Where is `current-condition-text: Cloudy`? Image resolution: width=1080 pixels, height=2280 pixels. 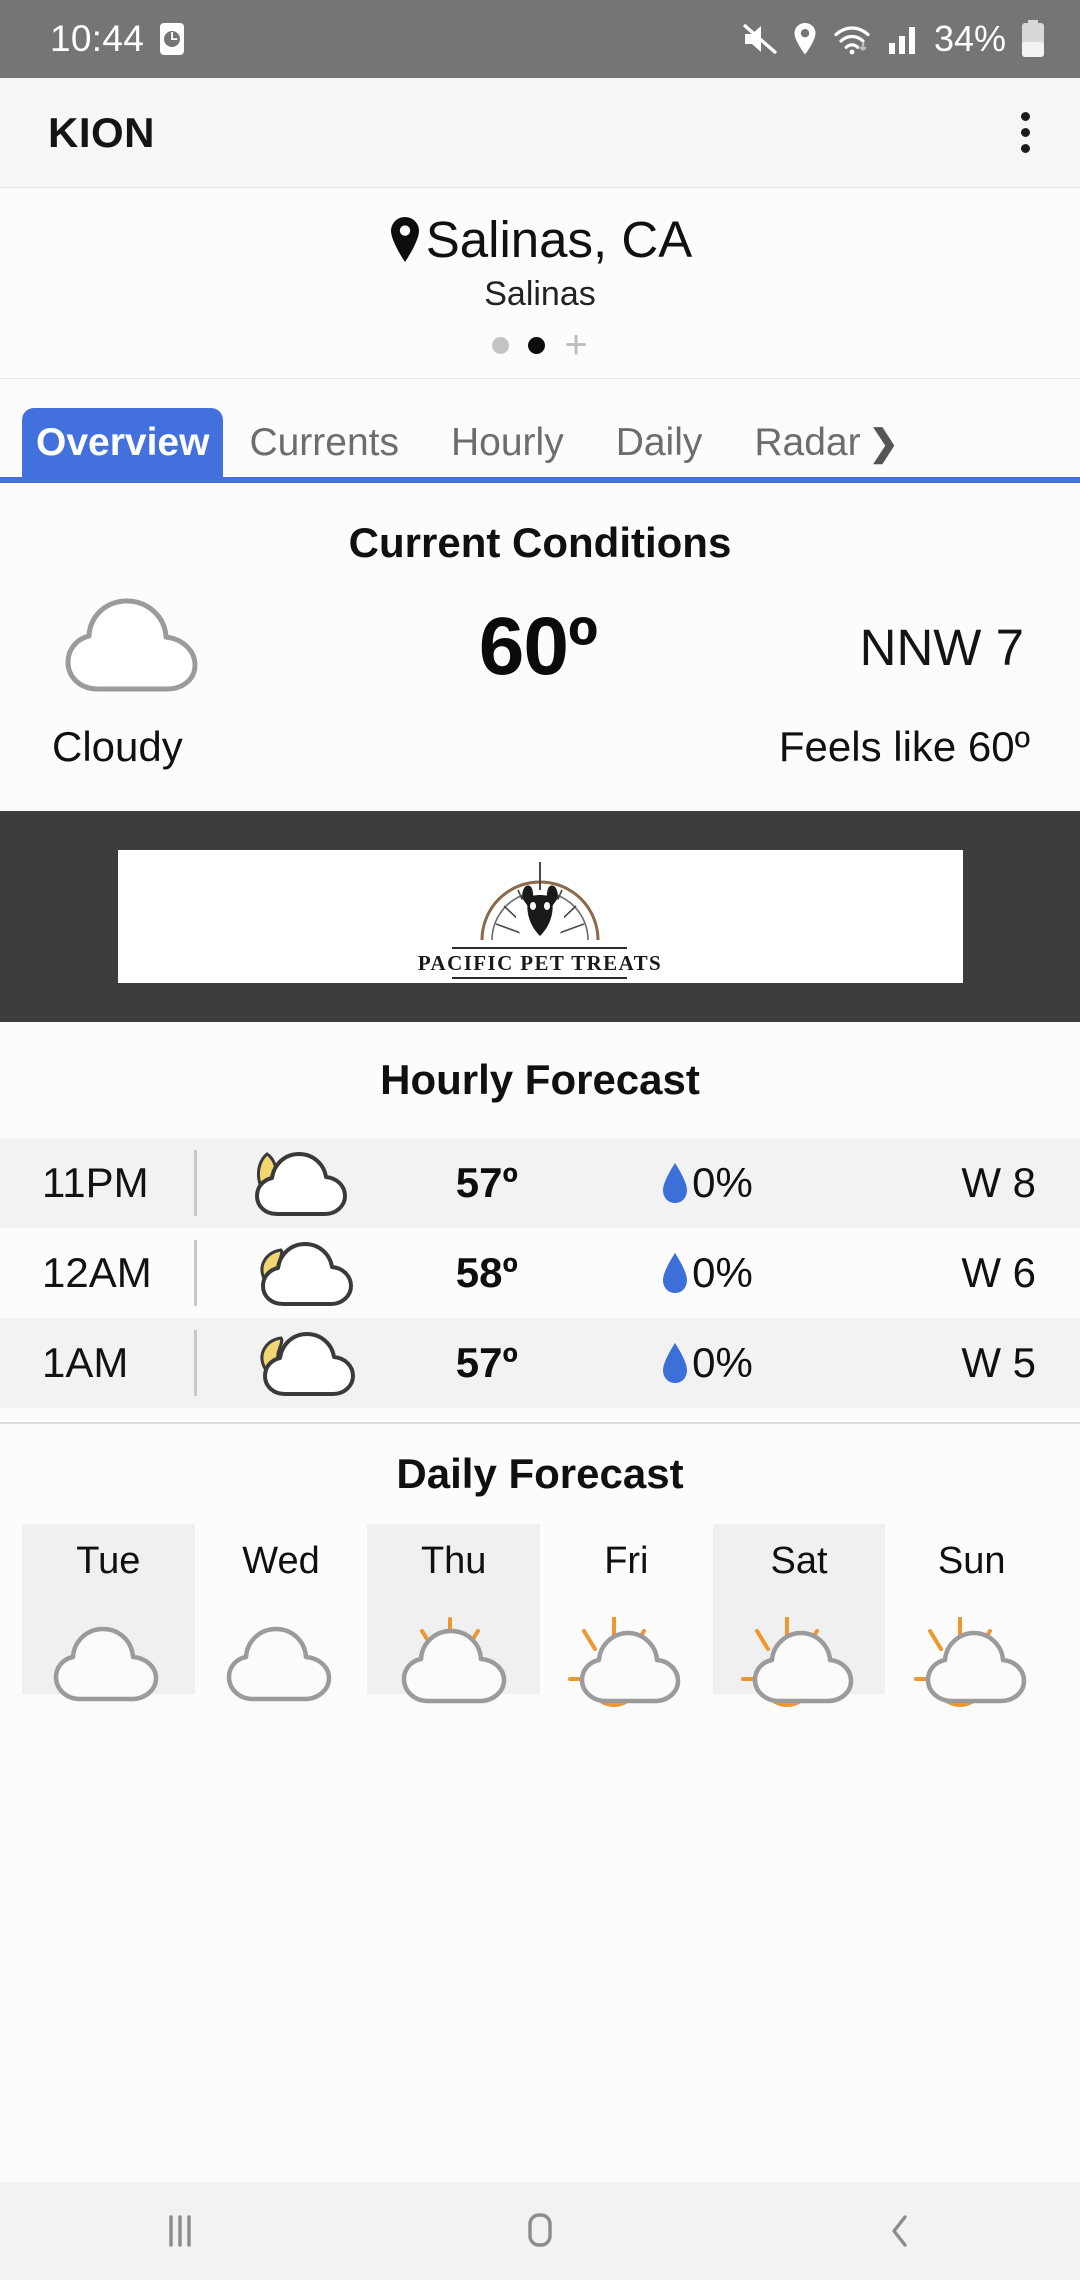
current-condition-text: Cloudy is located at coordinates (117, 746).